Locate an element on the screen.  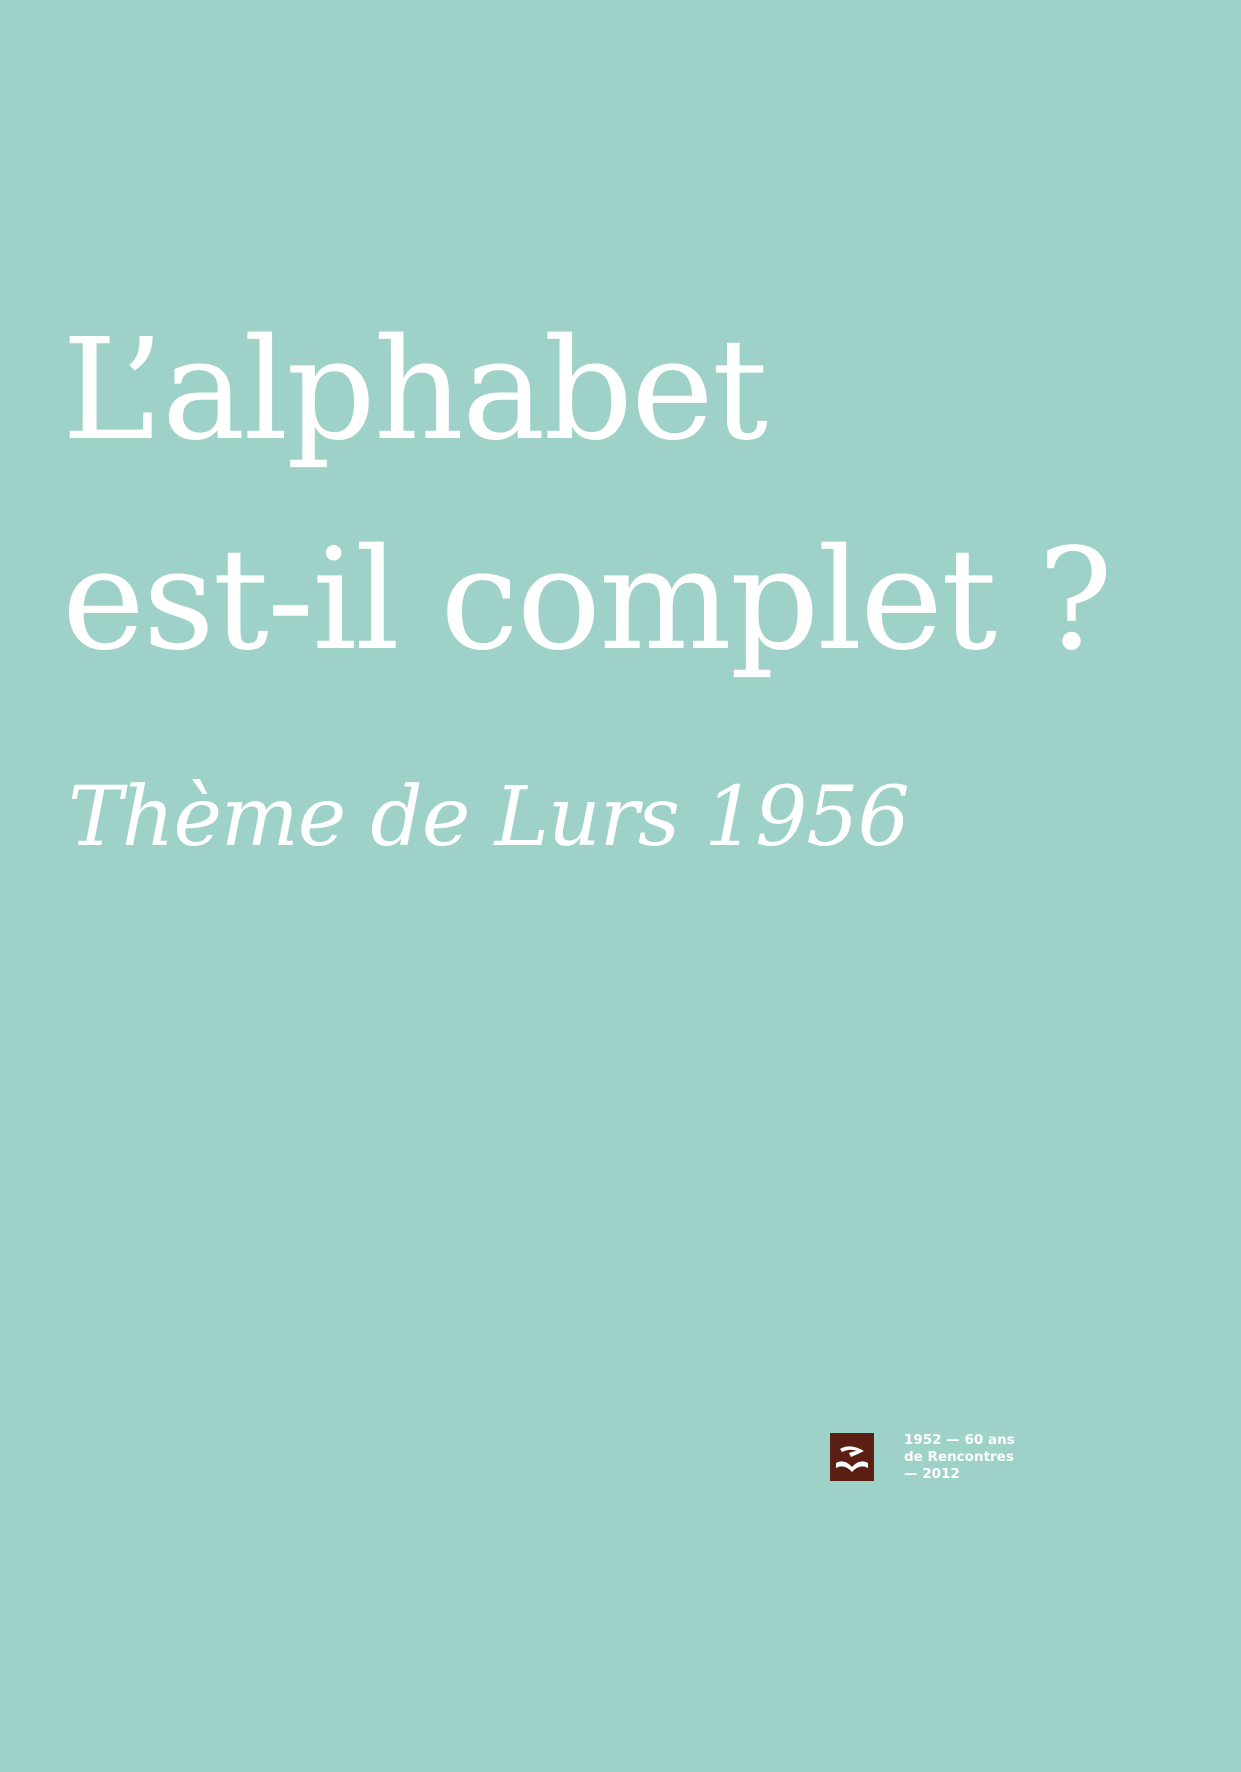
title-line-1: L’alphabet is located at coordinates (415, 390).